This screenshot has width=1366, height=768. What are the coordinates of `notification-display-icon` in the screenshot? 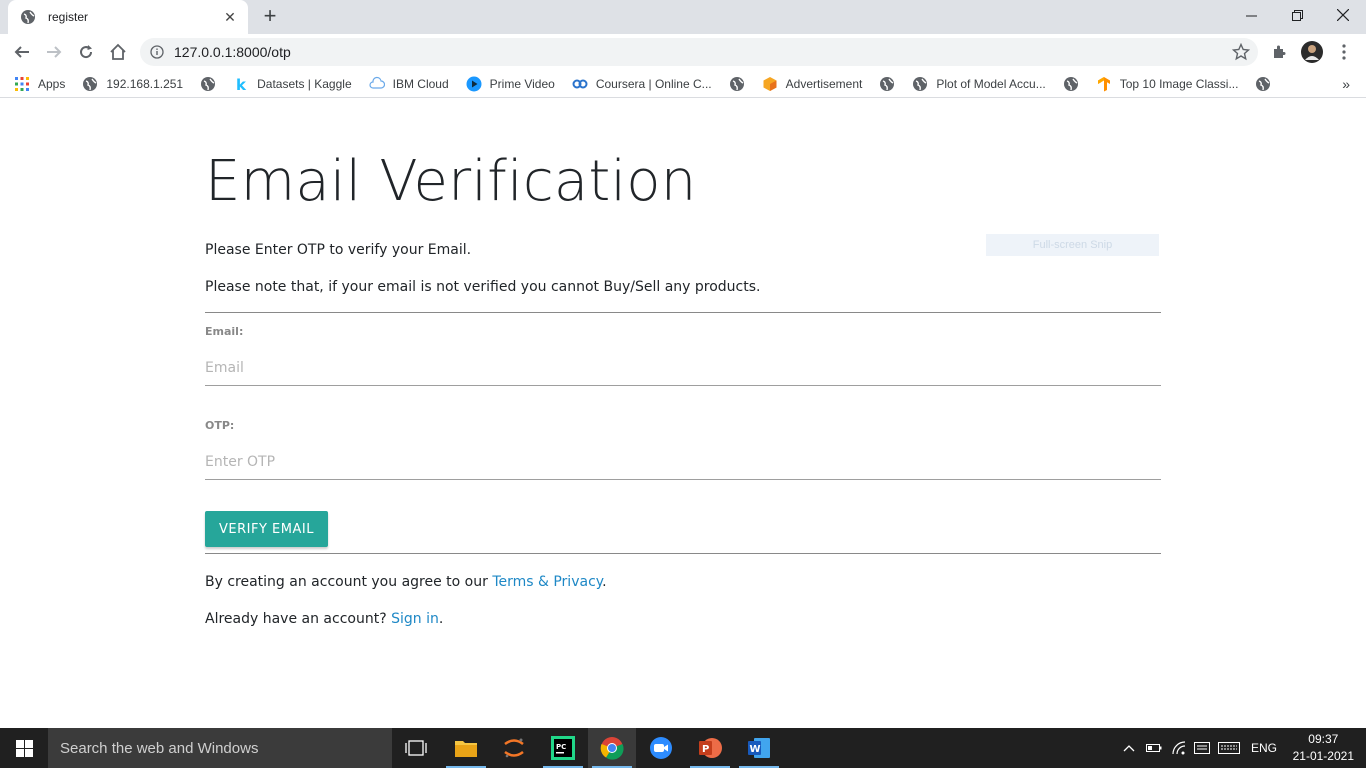 It's located at (1202, 748).